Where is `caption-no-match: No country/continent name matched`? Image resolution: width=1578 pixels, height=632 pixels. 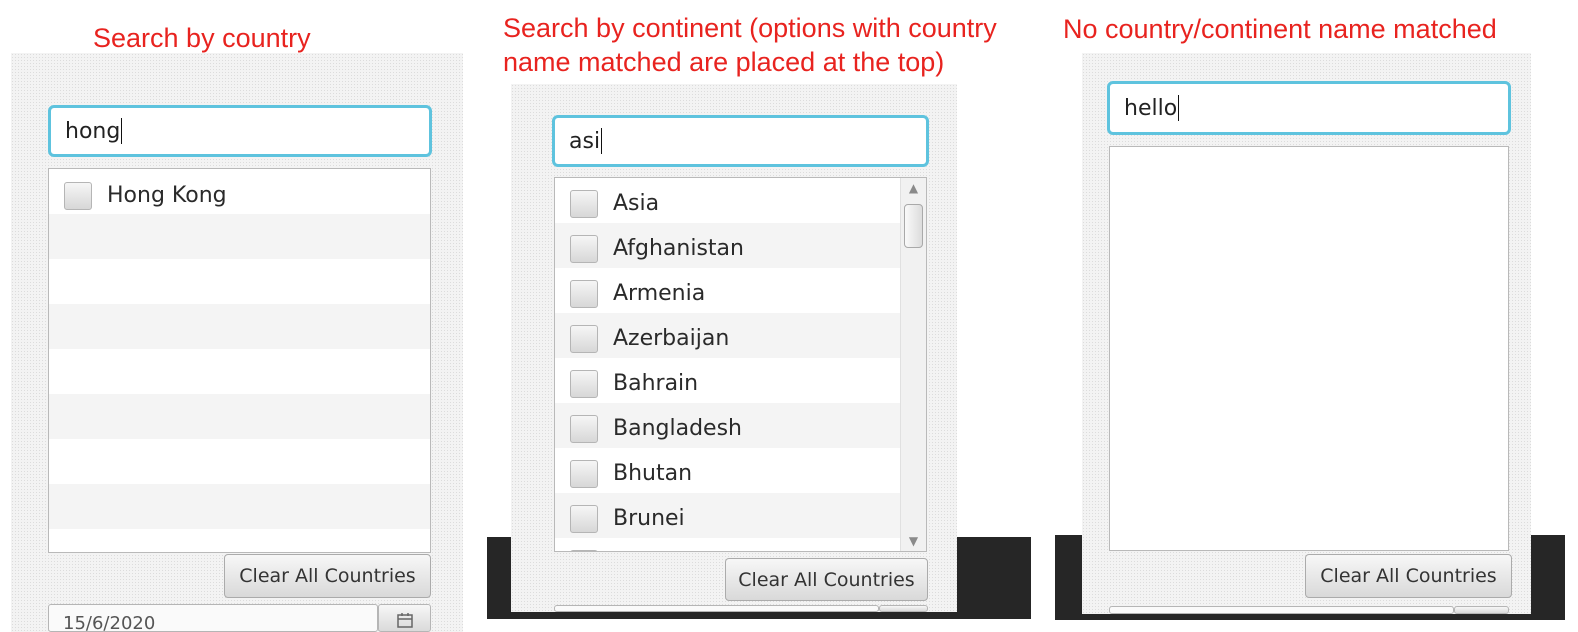
caption-no-match: No country/continent name matched is located at coordinates (1280, 29).